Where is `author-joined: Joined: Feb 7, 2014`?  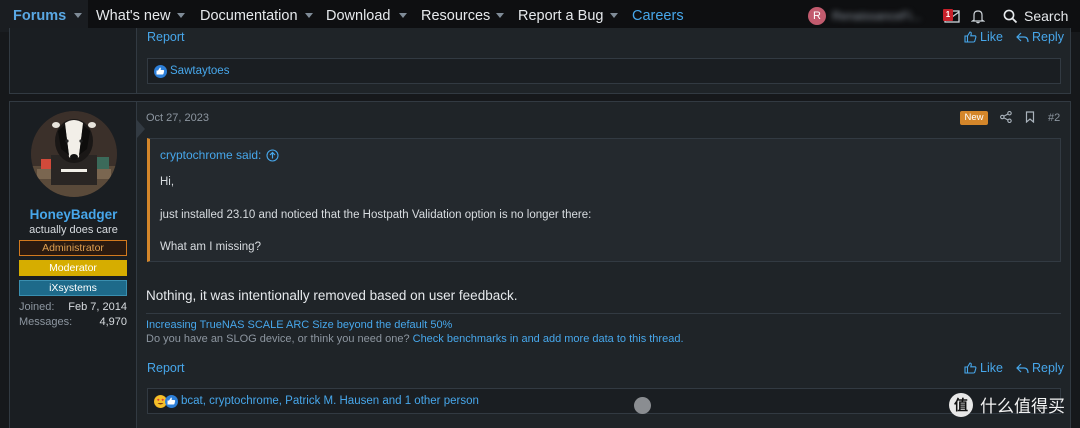 author-joined: Joined: Feb 7, 2014 is located at coordinates (73, 307).